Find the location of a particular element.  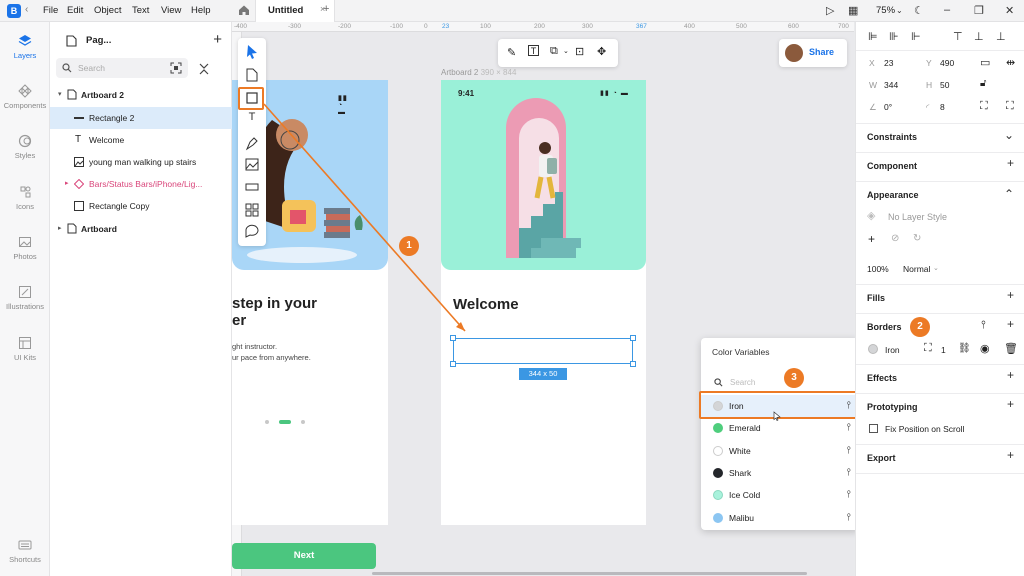

check-style-icon: ⊘ is located at coordinates (895, 238).